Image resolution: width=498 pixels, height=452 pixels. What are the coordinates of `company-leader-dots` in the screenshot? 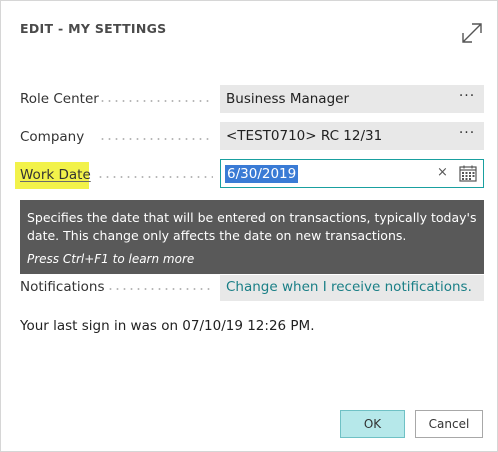 It's located at (156, 139).